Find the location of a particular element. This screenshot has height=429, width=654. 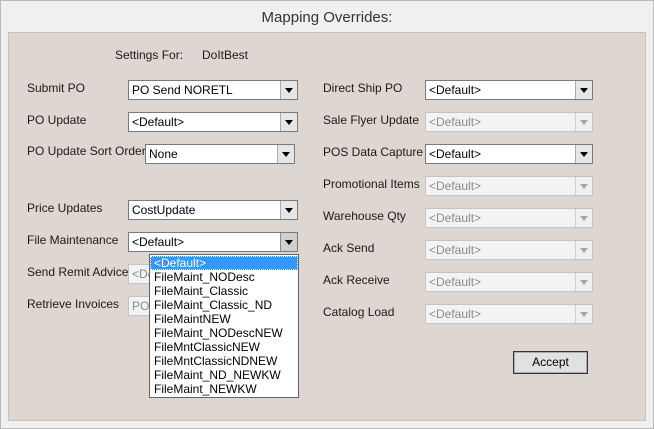

catalog-load-label: Catalog Load is located at coordinates (359, 312).